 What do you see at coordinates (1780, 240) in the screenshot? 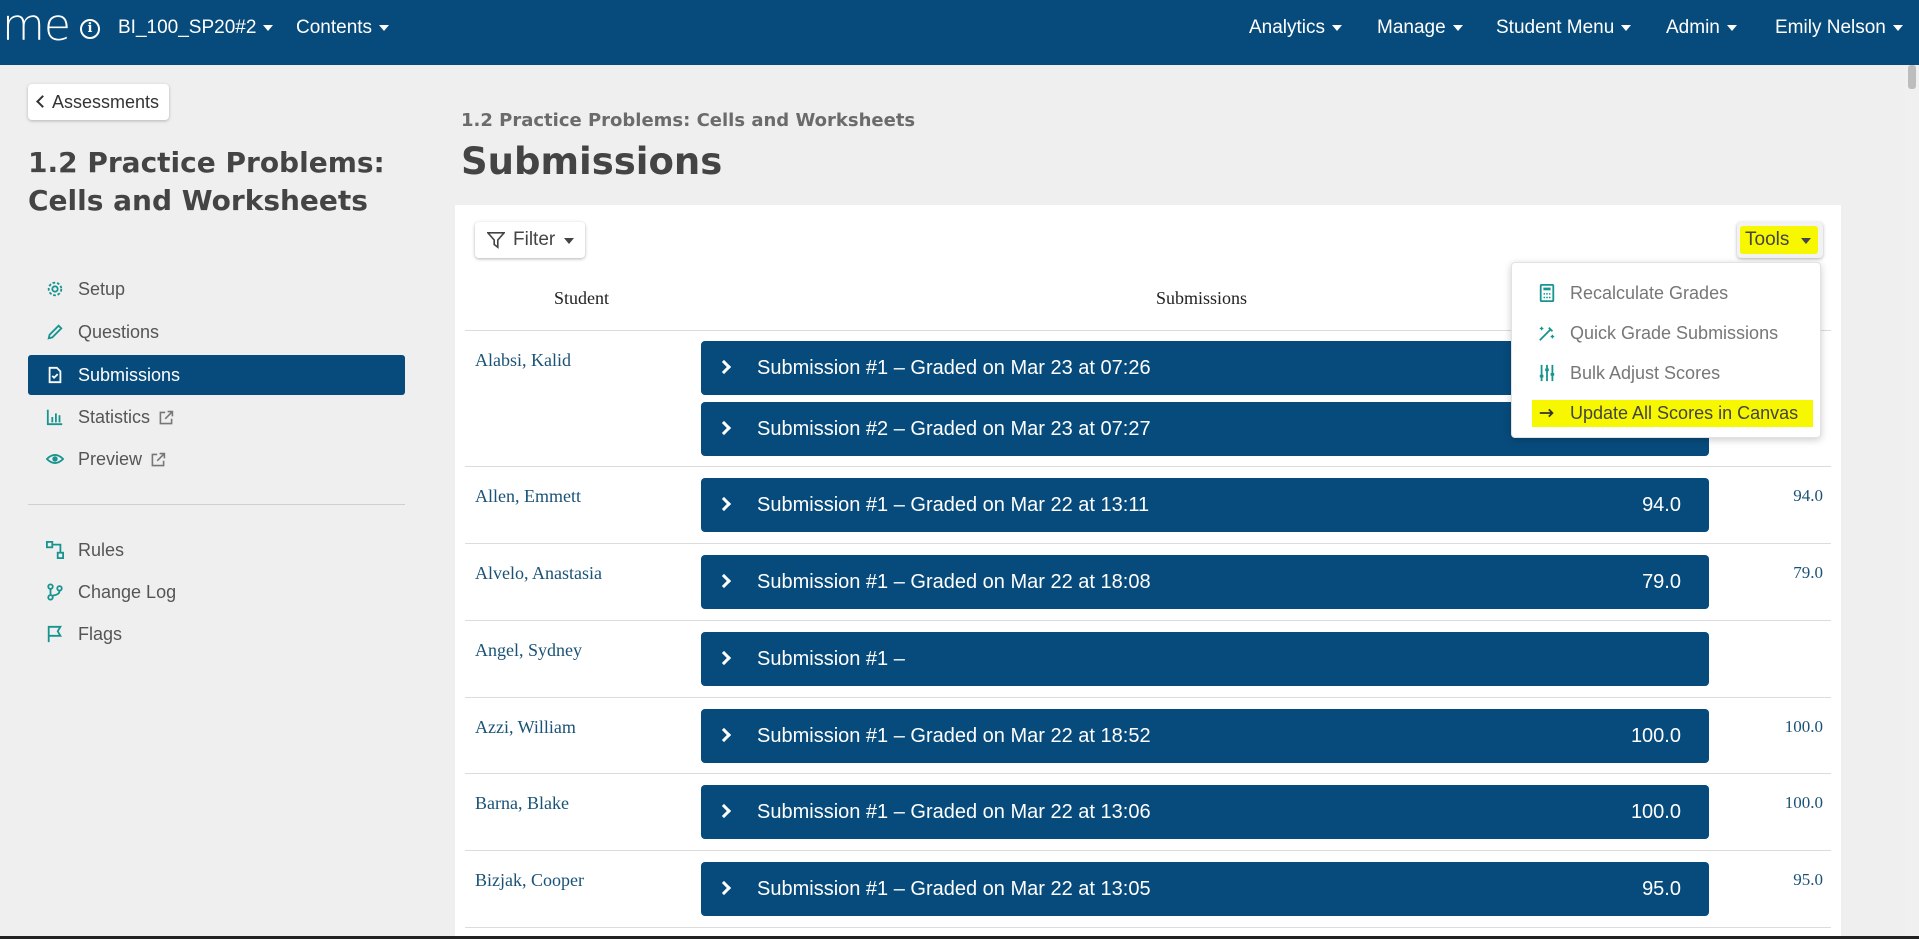
I see `tools-button: Tools` at bounding box center [1780, 240].